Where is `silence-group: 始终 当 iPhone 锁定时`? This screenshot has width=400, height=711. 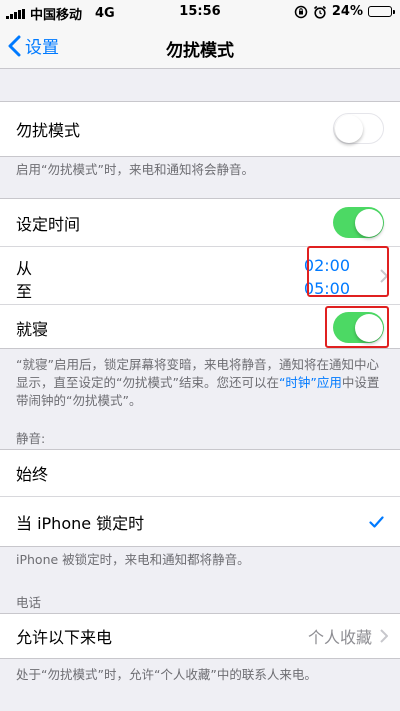
silence-group: 始终 当 iPhone 锁定时 is located at coordinates (200, 498).